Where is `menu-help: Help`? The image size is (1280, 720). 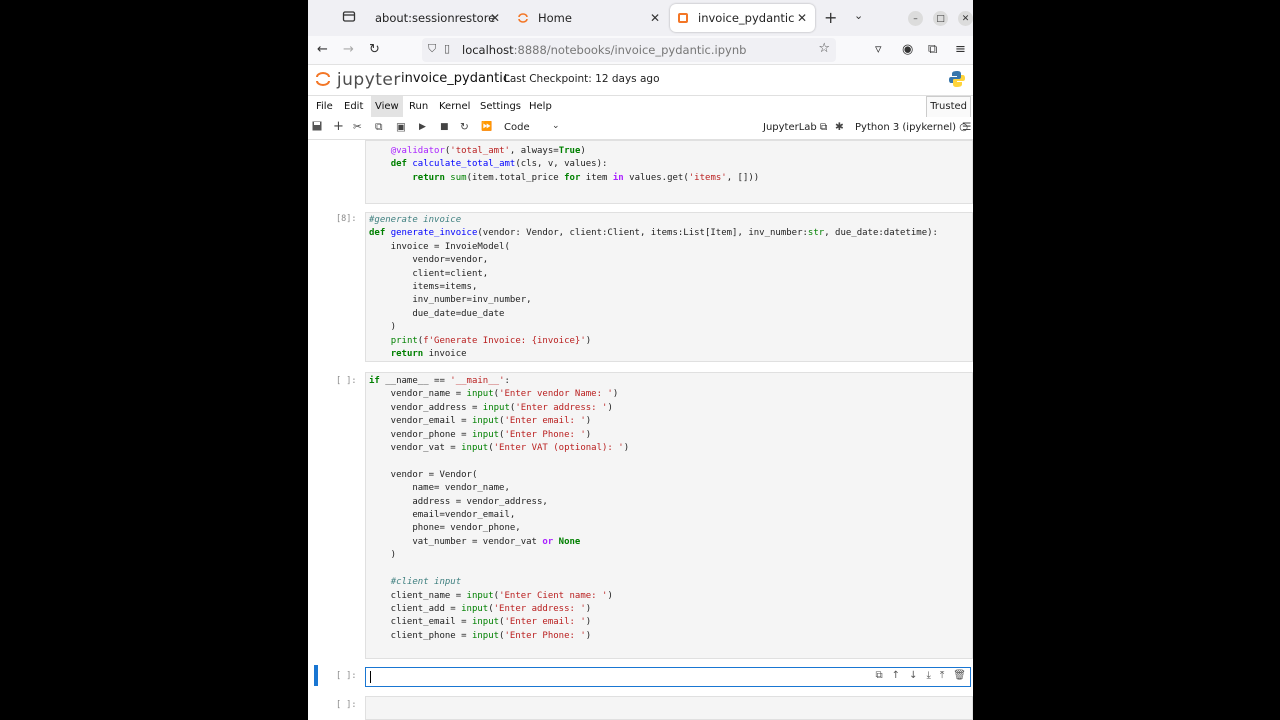
menu-help: Help is located at coordinates (540, 106).